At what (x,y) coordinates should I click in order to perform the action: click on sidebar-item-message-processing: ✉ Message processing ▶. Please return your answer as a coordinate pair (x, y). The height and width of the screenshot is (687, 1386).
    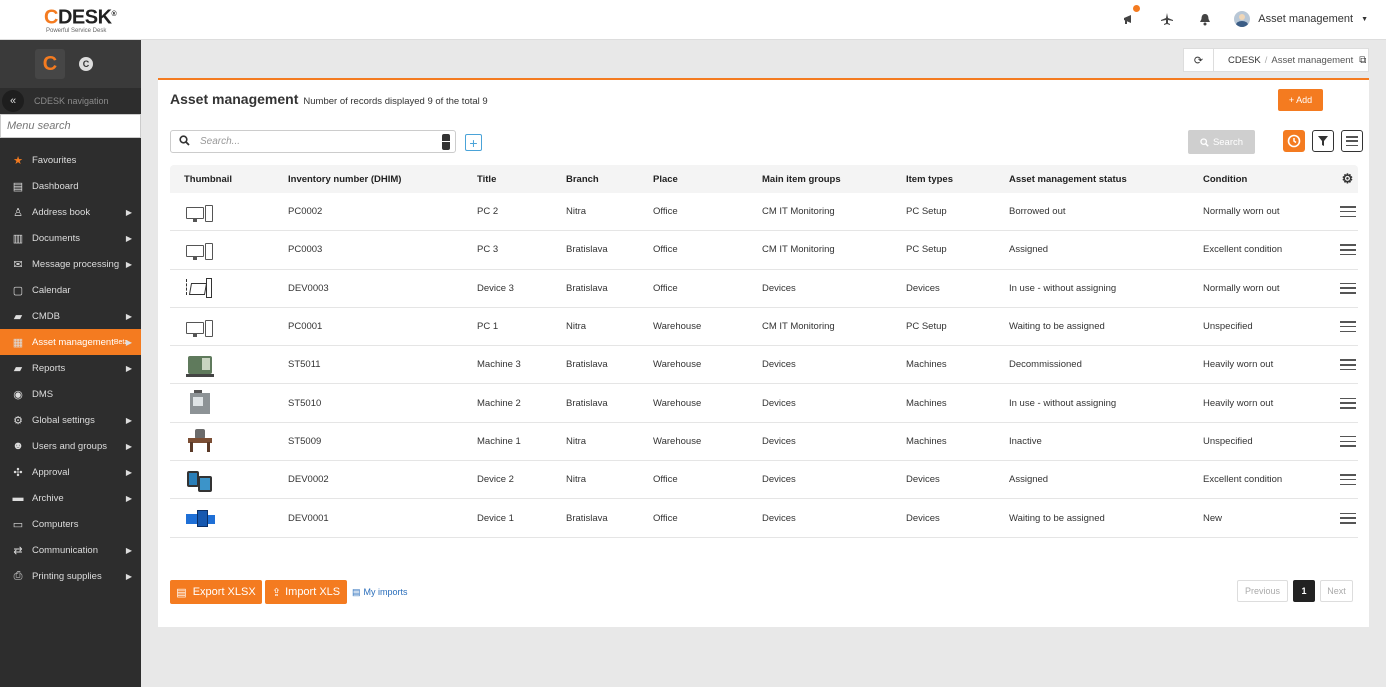
    Looking at the image, I should click on (70, 264).